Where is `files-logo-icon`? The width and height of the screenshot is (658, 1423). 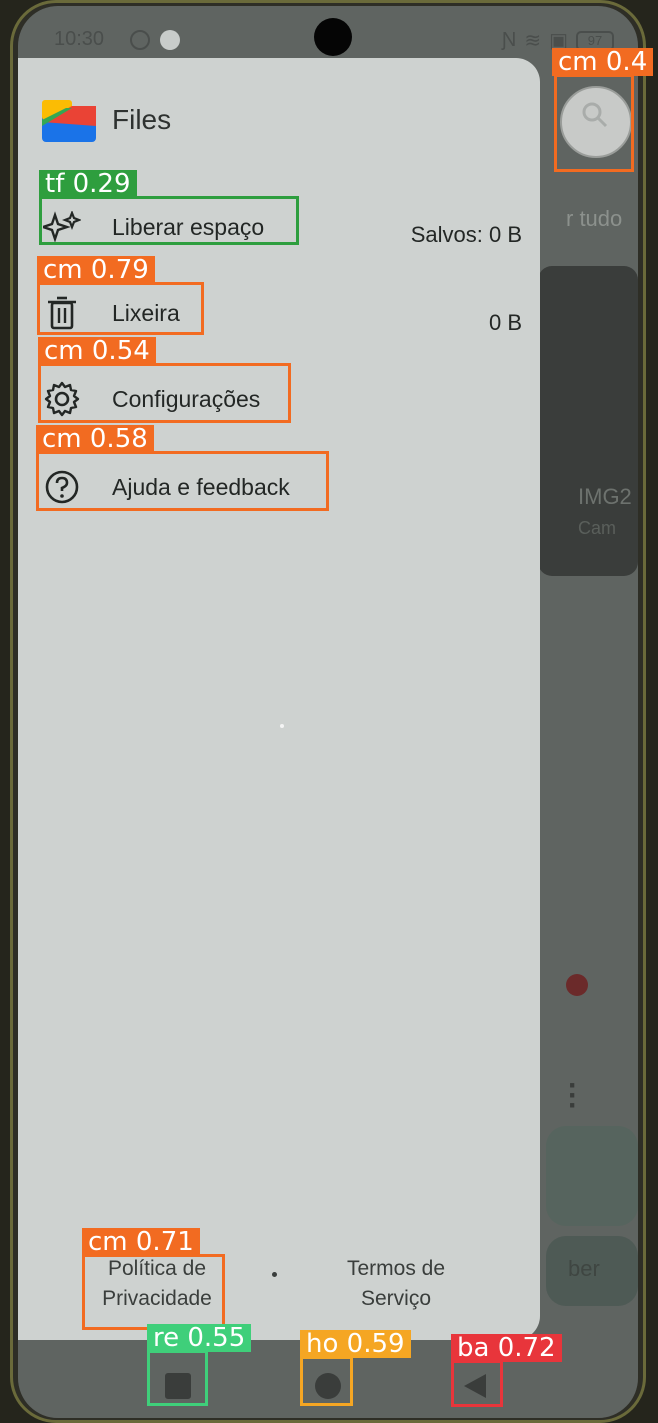
files-logo-icon is located at coordinates (69, 121).